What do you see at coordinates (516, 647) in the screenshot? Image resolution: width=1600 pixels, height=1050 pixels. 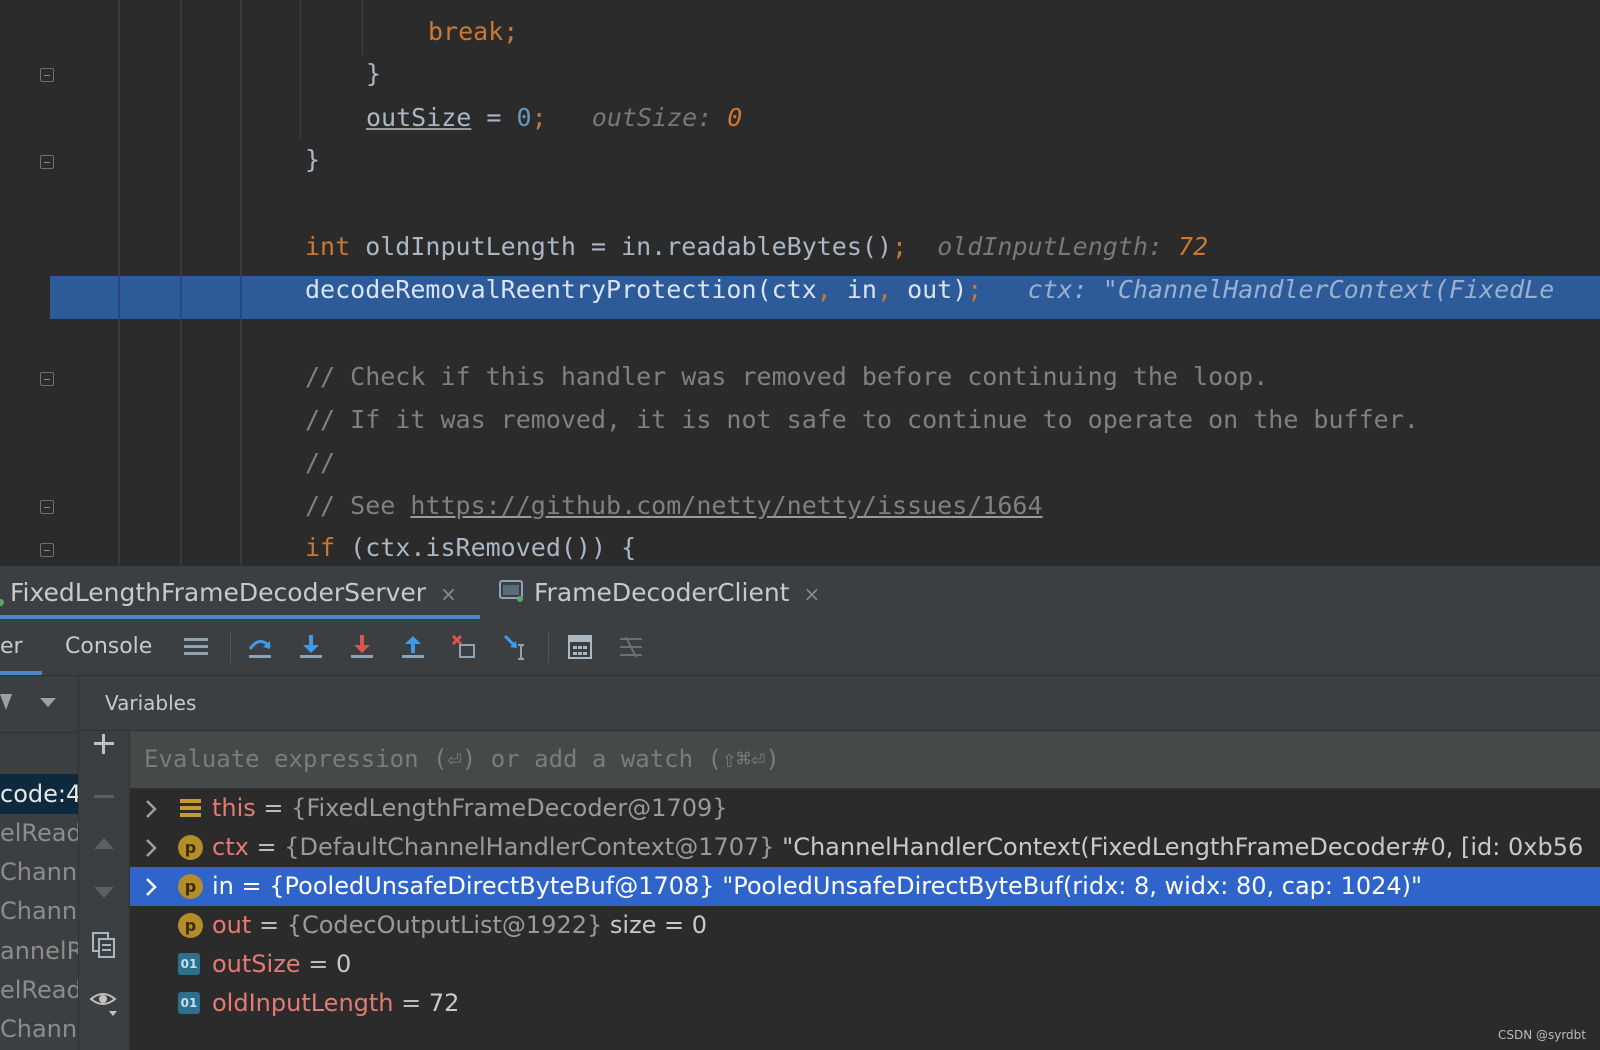 I see `run-to-cursor-icon` at bounding box center [516, 647].